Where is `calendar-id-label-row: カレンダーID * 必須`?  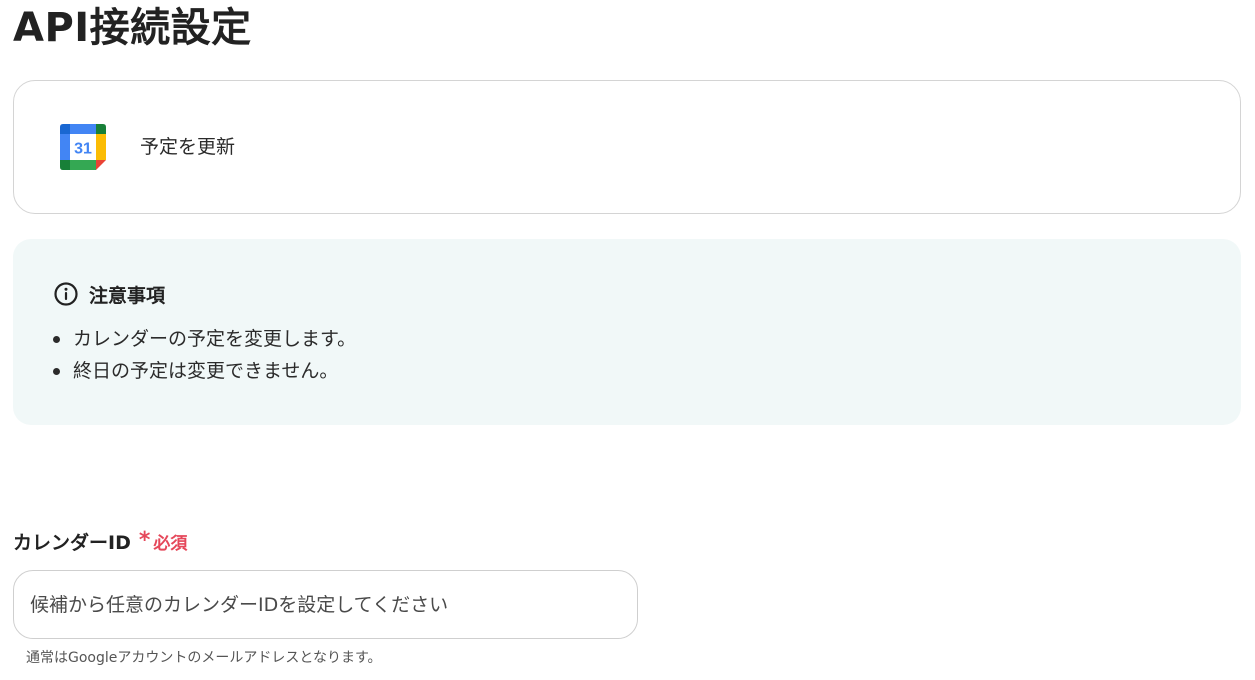 calendar-id-label-row: カレンダーID * 必須 is located at coordinates (100, 541).